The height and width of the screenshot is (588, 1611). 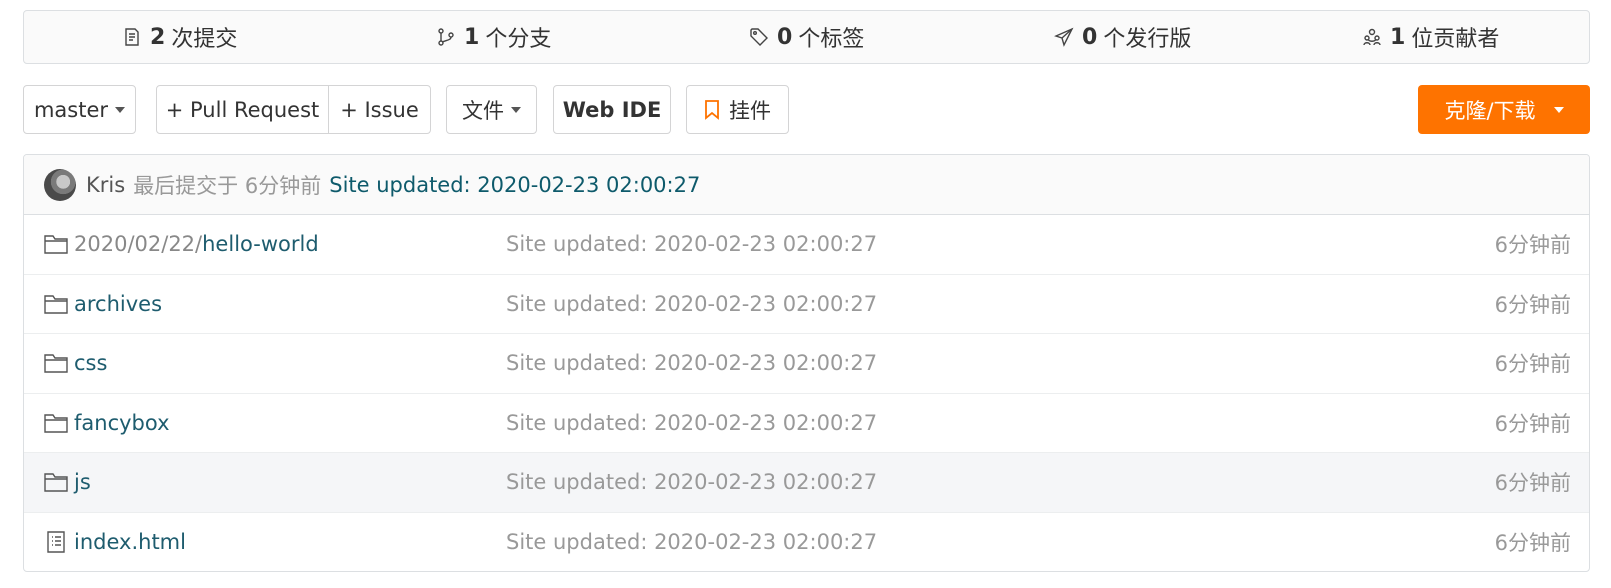 What do you see at coordinates (472, 37) in the screenshot?
I see `stat-branches-count: 1` at bounding box center [472, 37].